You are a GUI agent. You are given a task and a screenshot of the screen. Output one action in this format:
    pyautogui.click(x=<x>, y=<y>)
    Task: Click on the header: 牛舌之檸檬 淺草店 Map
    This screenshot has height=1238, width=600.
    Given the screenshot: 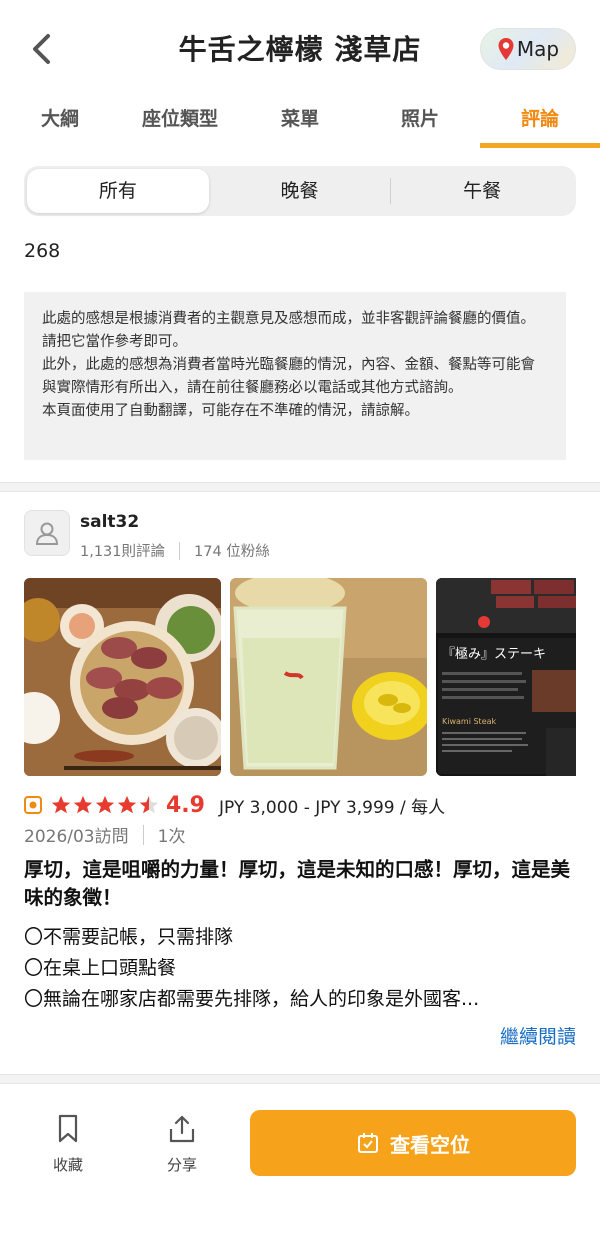 What is the action you would take?
    pyautogui.click(x=300, y=48)
    